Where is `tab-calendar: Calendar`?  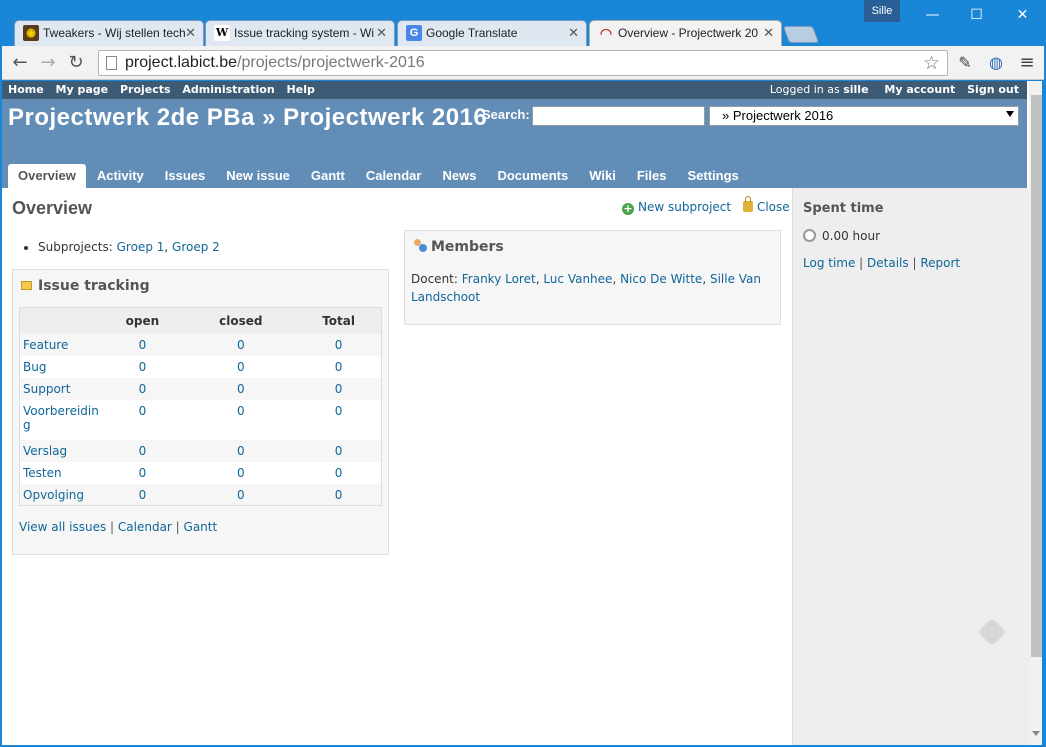
tab-calendar: Calendar is located at coordinates (394, 176).